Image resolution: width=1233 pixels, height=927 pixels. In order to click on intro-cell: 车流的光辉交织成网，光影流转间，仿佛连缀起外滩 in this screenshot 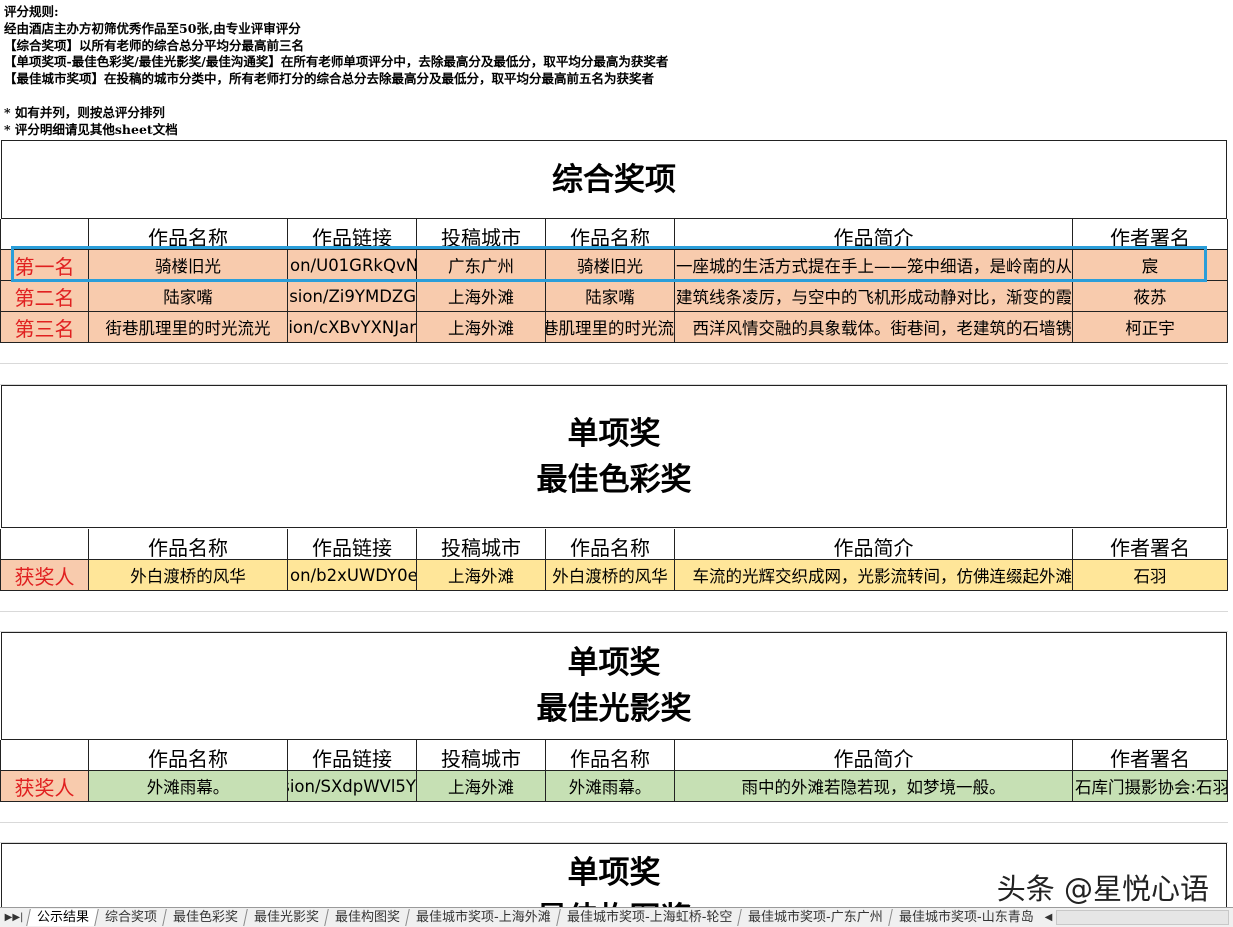, I will do `click(874, 575)`.